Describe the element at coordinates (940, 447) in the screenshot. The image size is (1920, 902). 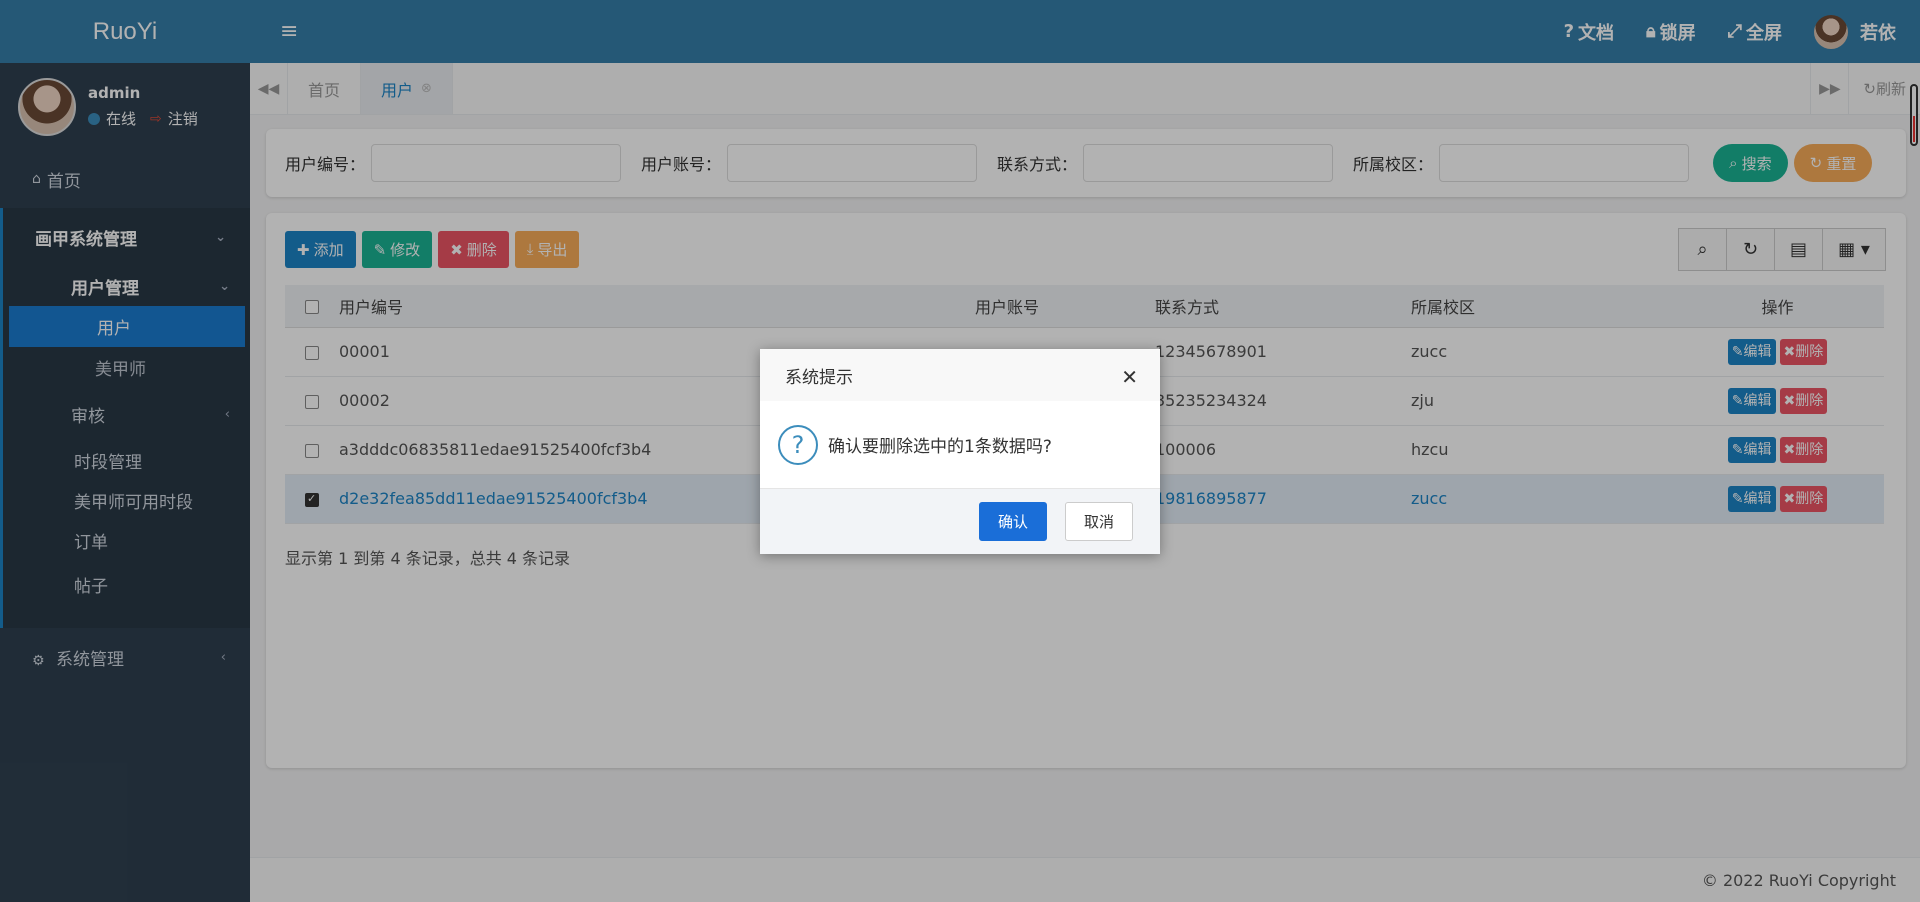
I see `dialog-message: 确认要删除选中的1条数据吗?` at that location.